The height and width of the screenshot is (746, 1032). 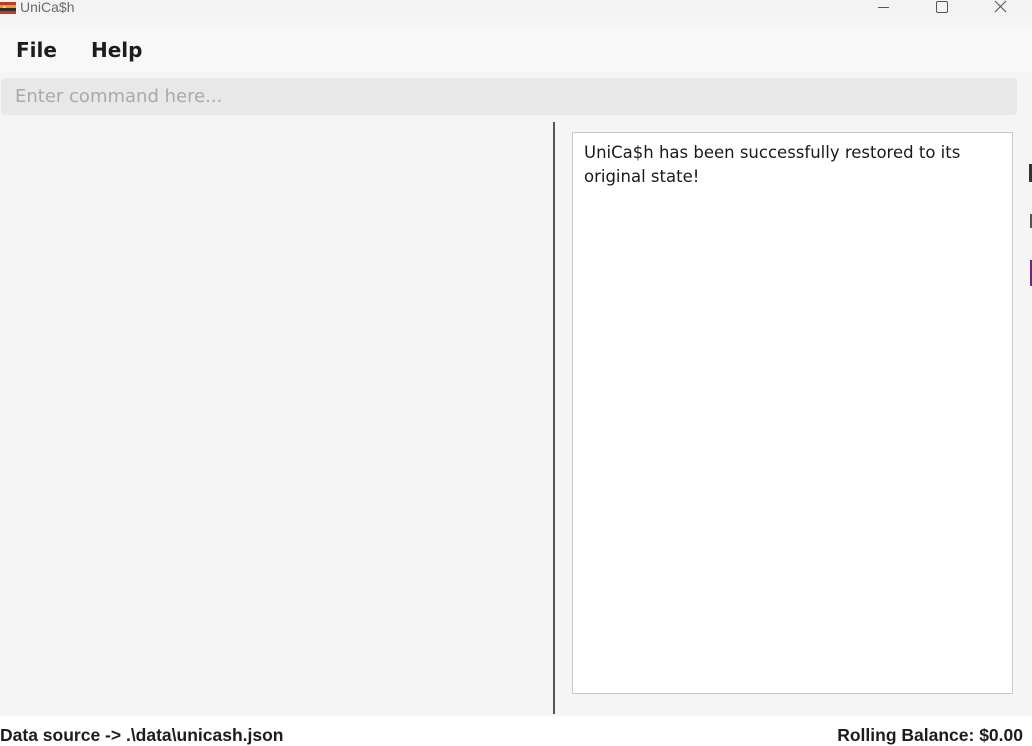 What do you see at coordinates (36, 50) in the screenshot?
I see `menu-file: File` at bounding box center [36, 50].